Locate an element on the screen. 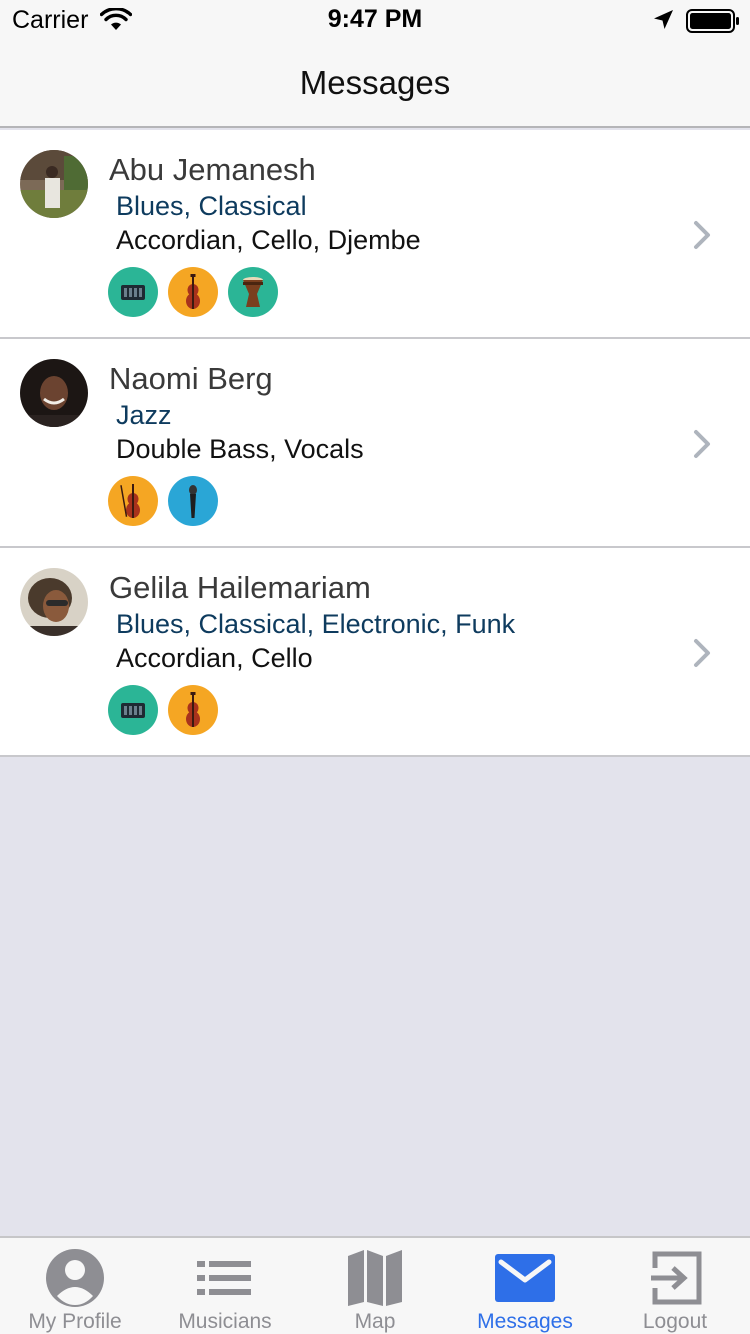 This screenshot has width=750, height=1334. djembe-icon is located at coordinates (253, 292).